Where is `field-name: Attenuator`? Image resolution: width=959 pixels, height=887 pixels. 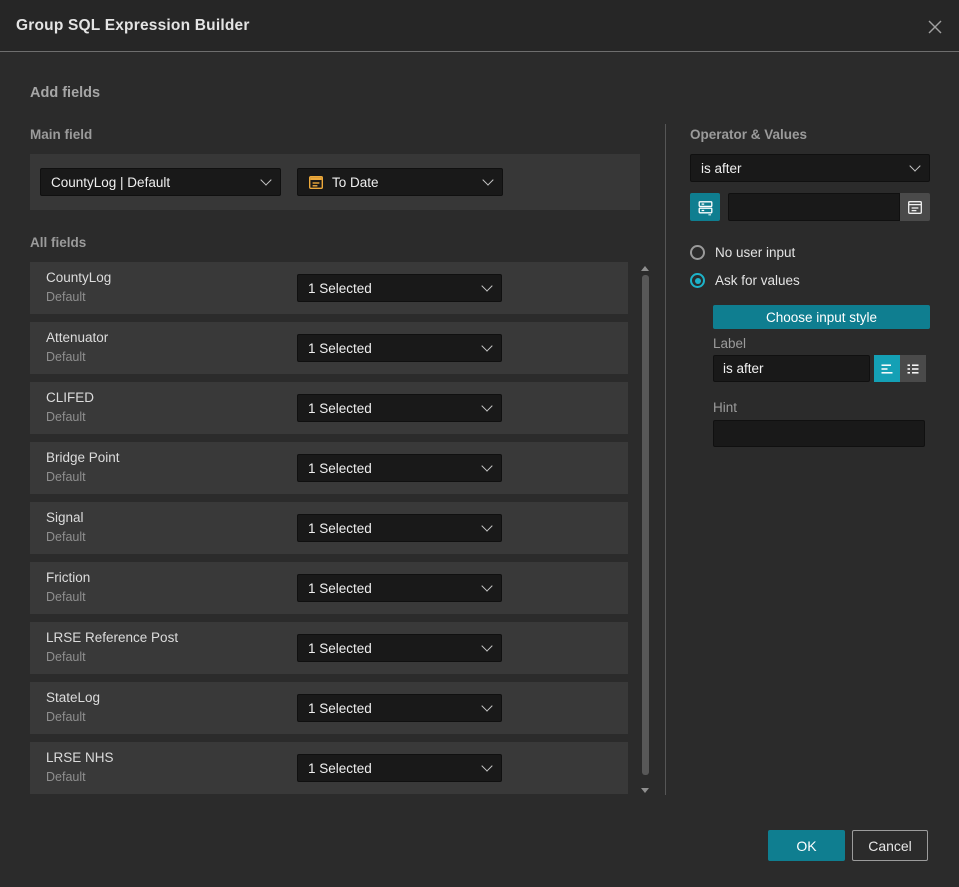 field-name: Attenuator is located at coordinates (77, 337).